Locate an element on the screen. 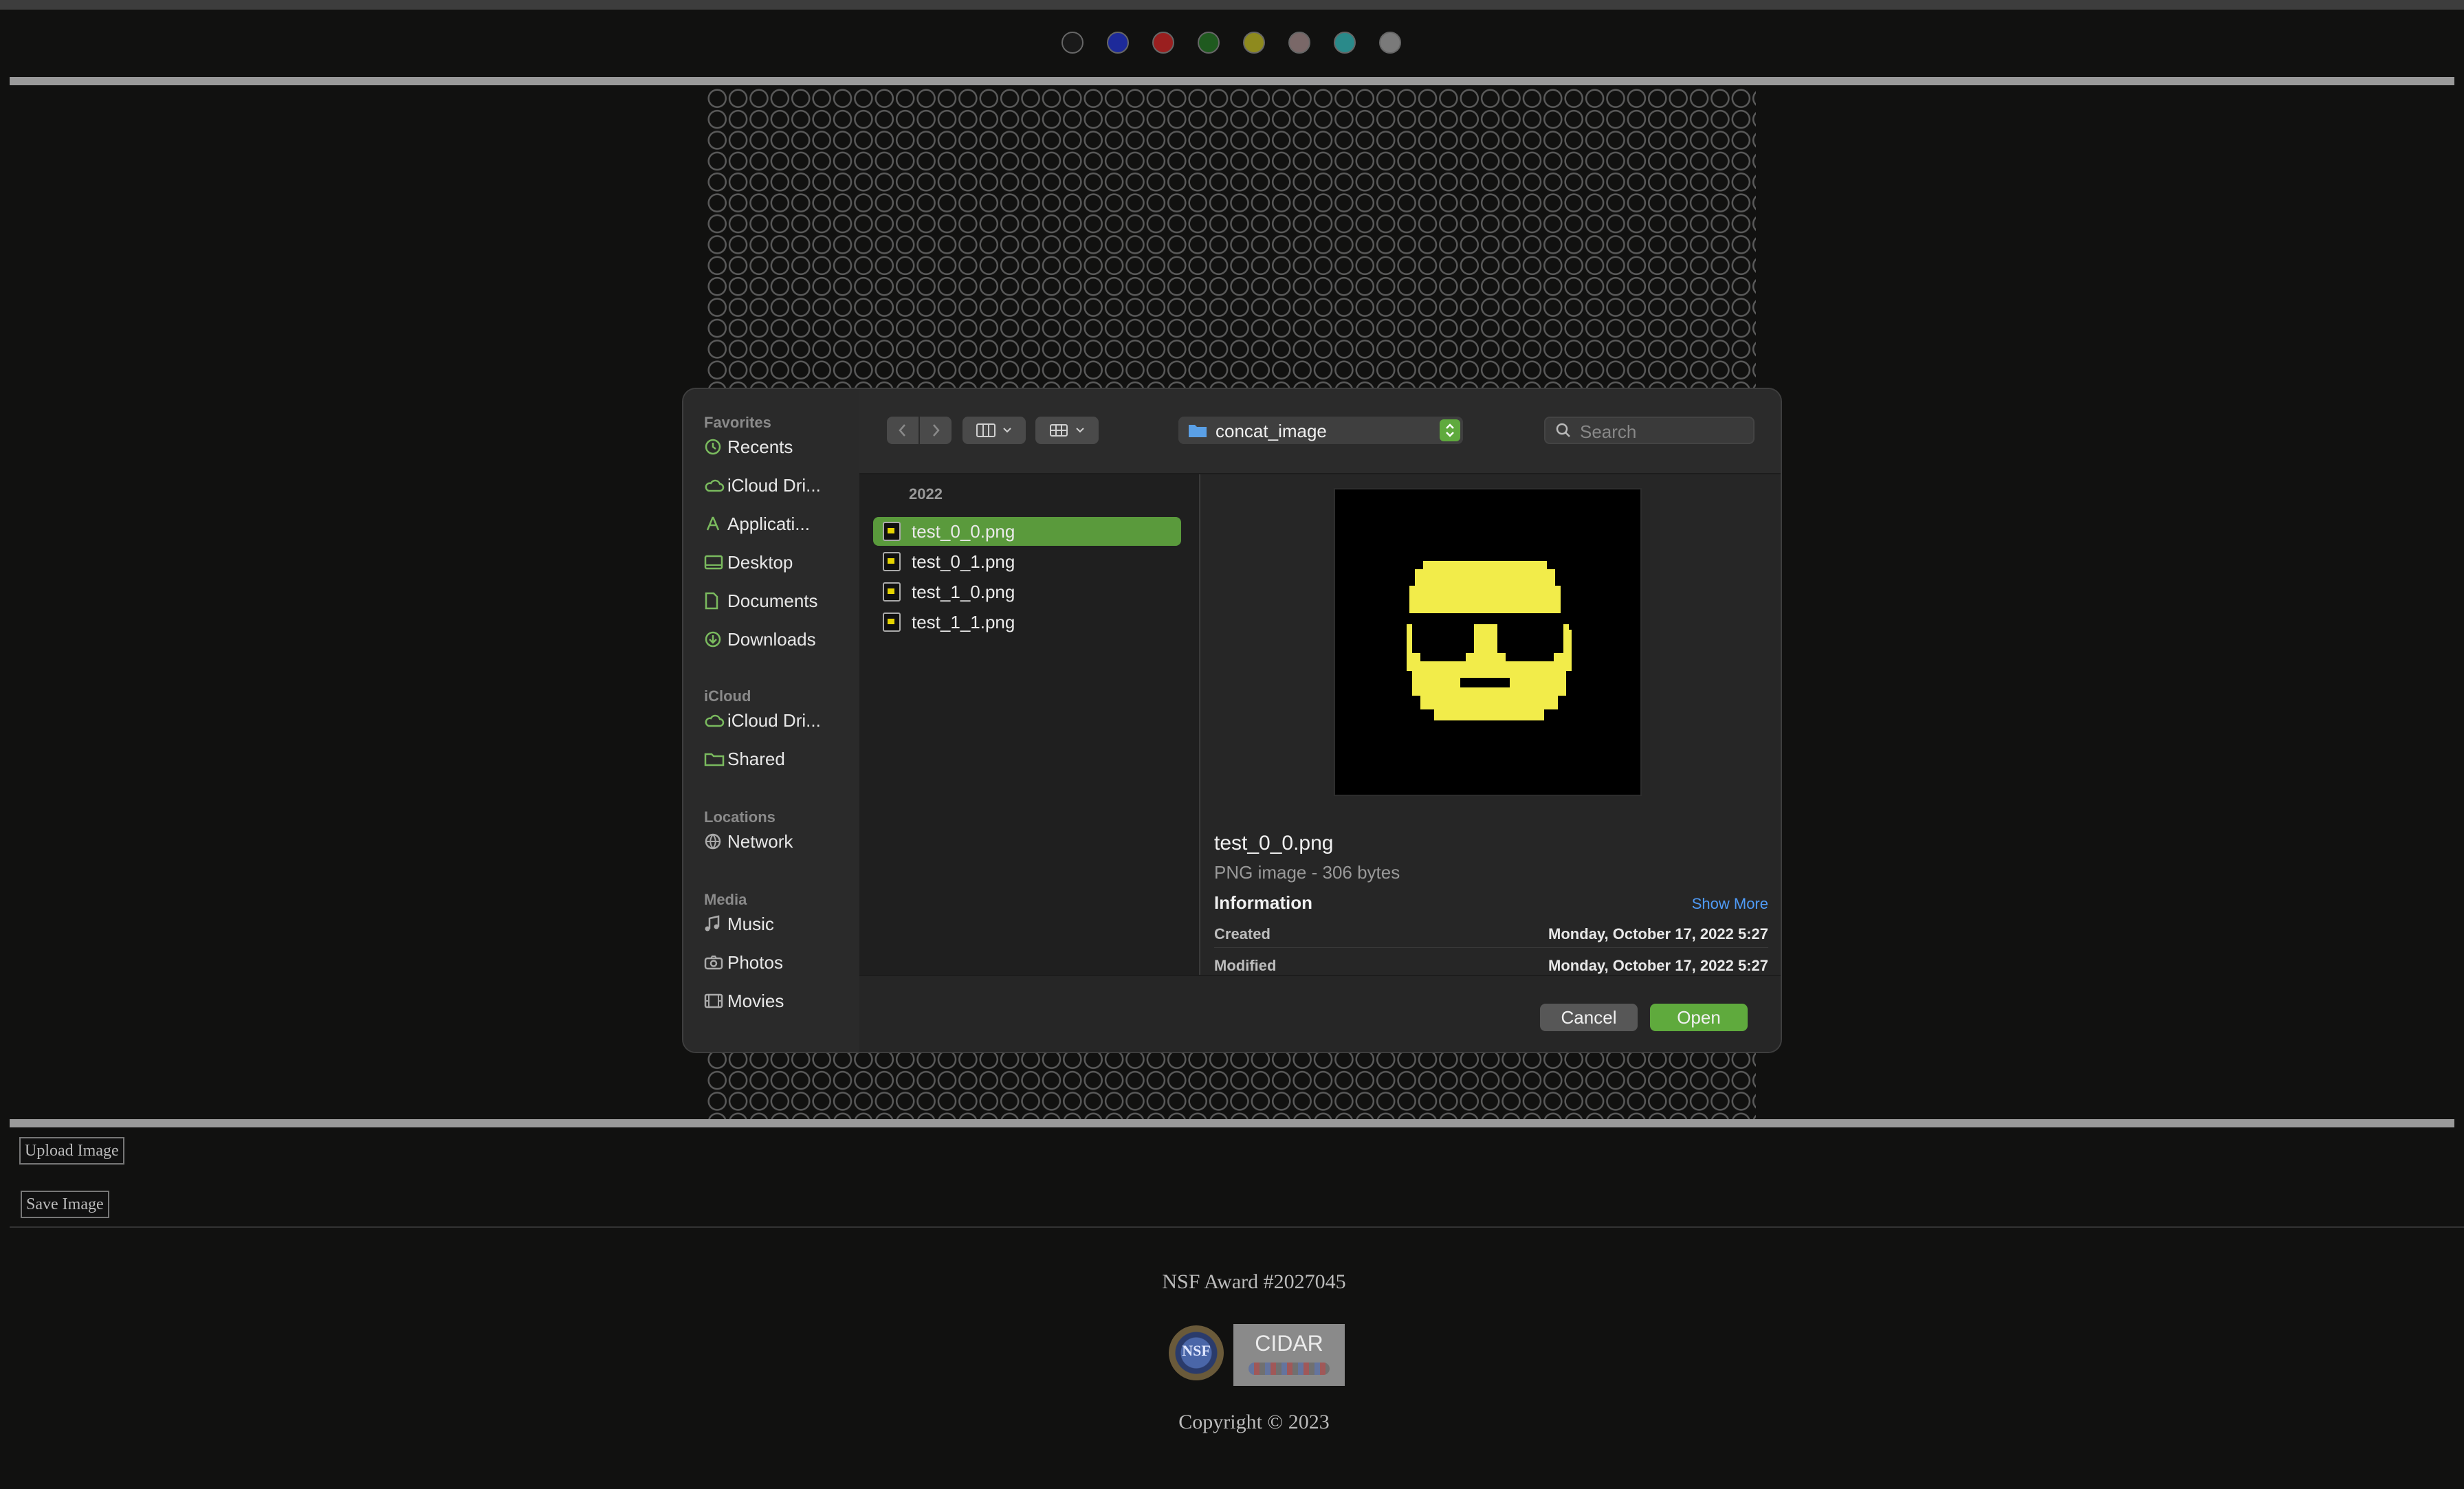 The height and width of the screenshot is (1489, 2464). sidebar-item-network: Network is located at coordinates (773, 841).